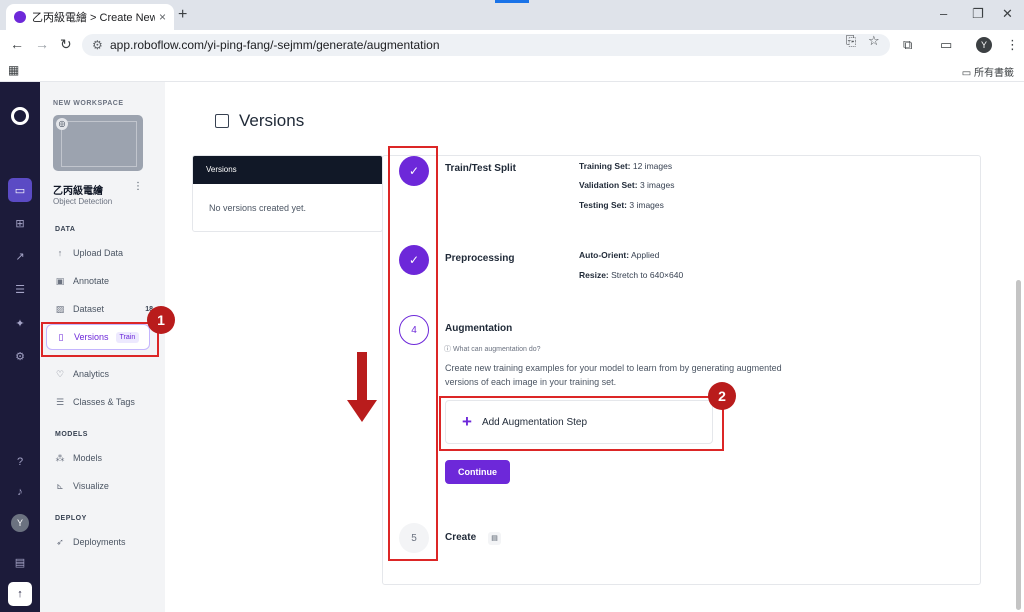  What do you see at coordinates (60, 401) in the screenshot?
I see `list-icon: ☰` at bounding box center [60, 401].